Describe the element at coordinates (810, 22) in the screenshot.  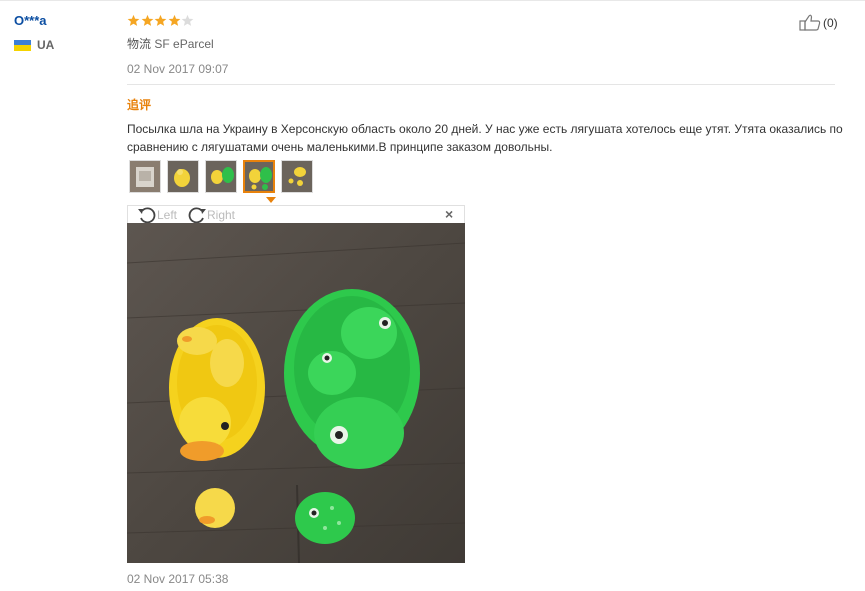
I see `thumbs-up-icon` at that location.